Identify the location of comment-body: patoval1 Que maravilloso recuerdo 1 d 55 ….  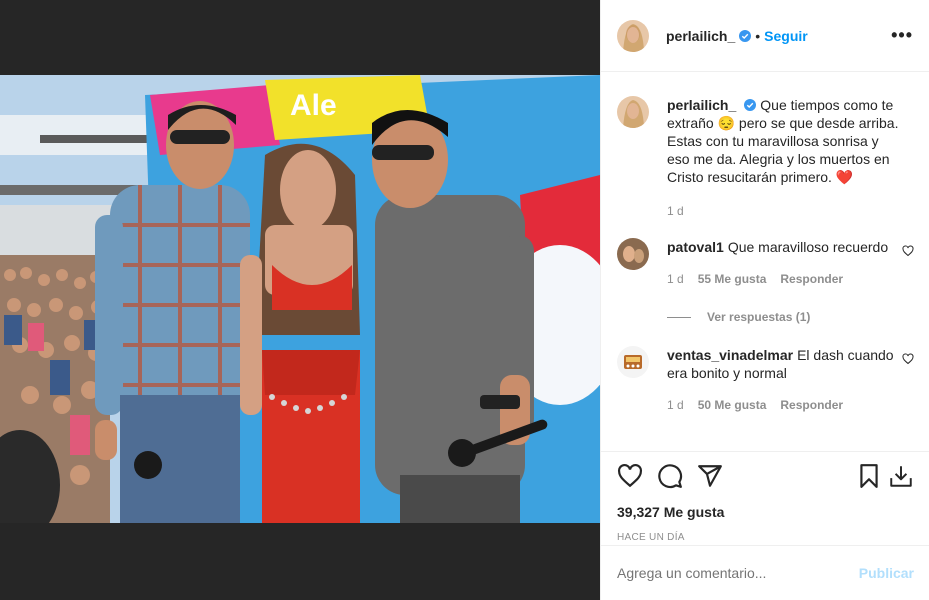
(783, 263).